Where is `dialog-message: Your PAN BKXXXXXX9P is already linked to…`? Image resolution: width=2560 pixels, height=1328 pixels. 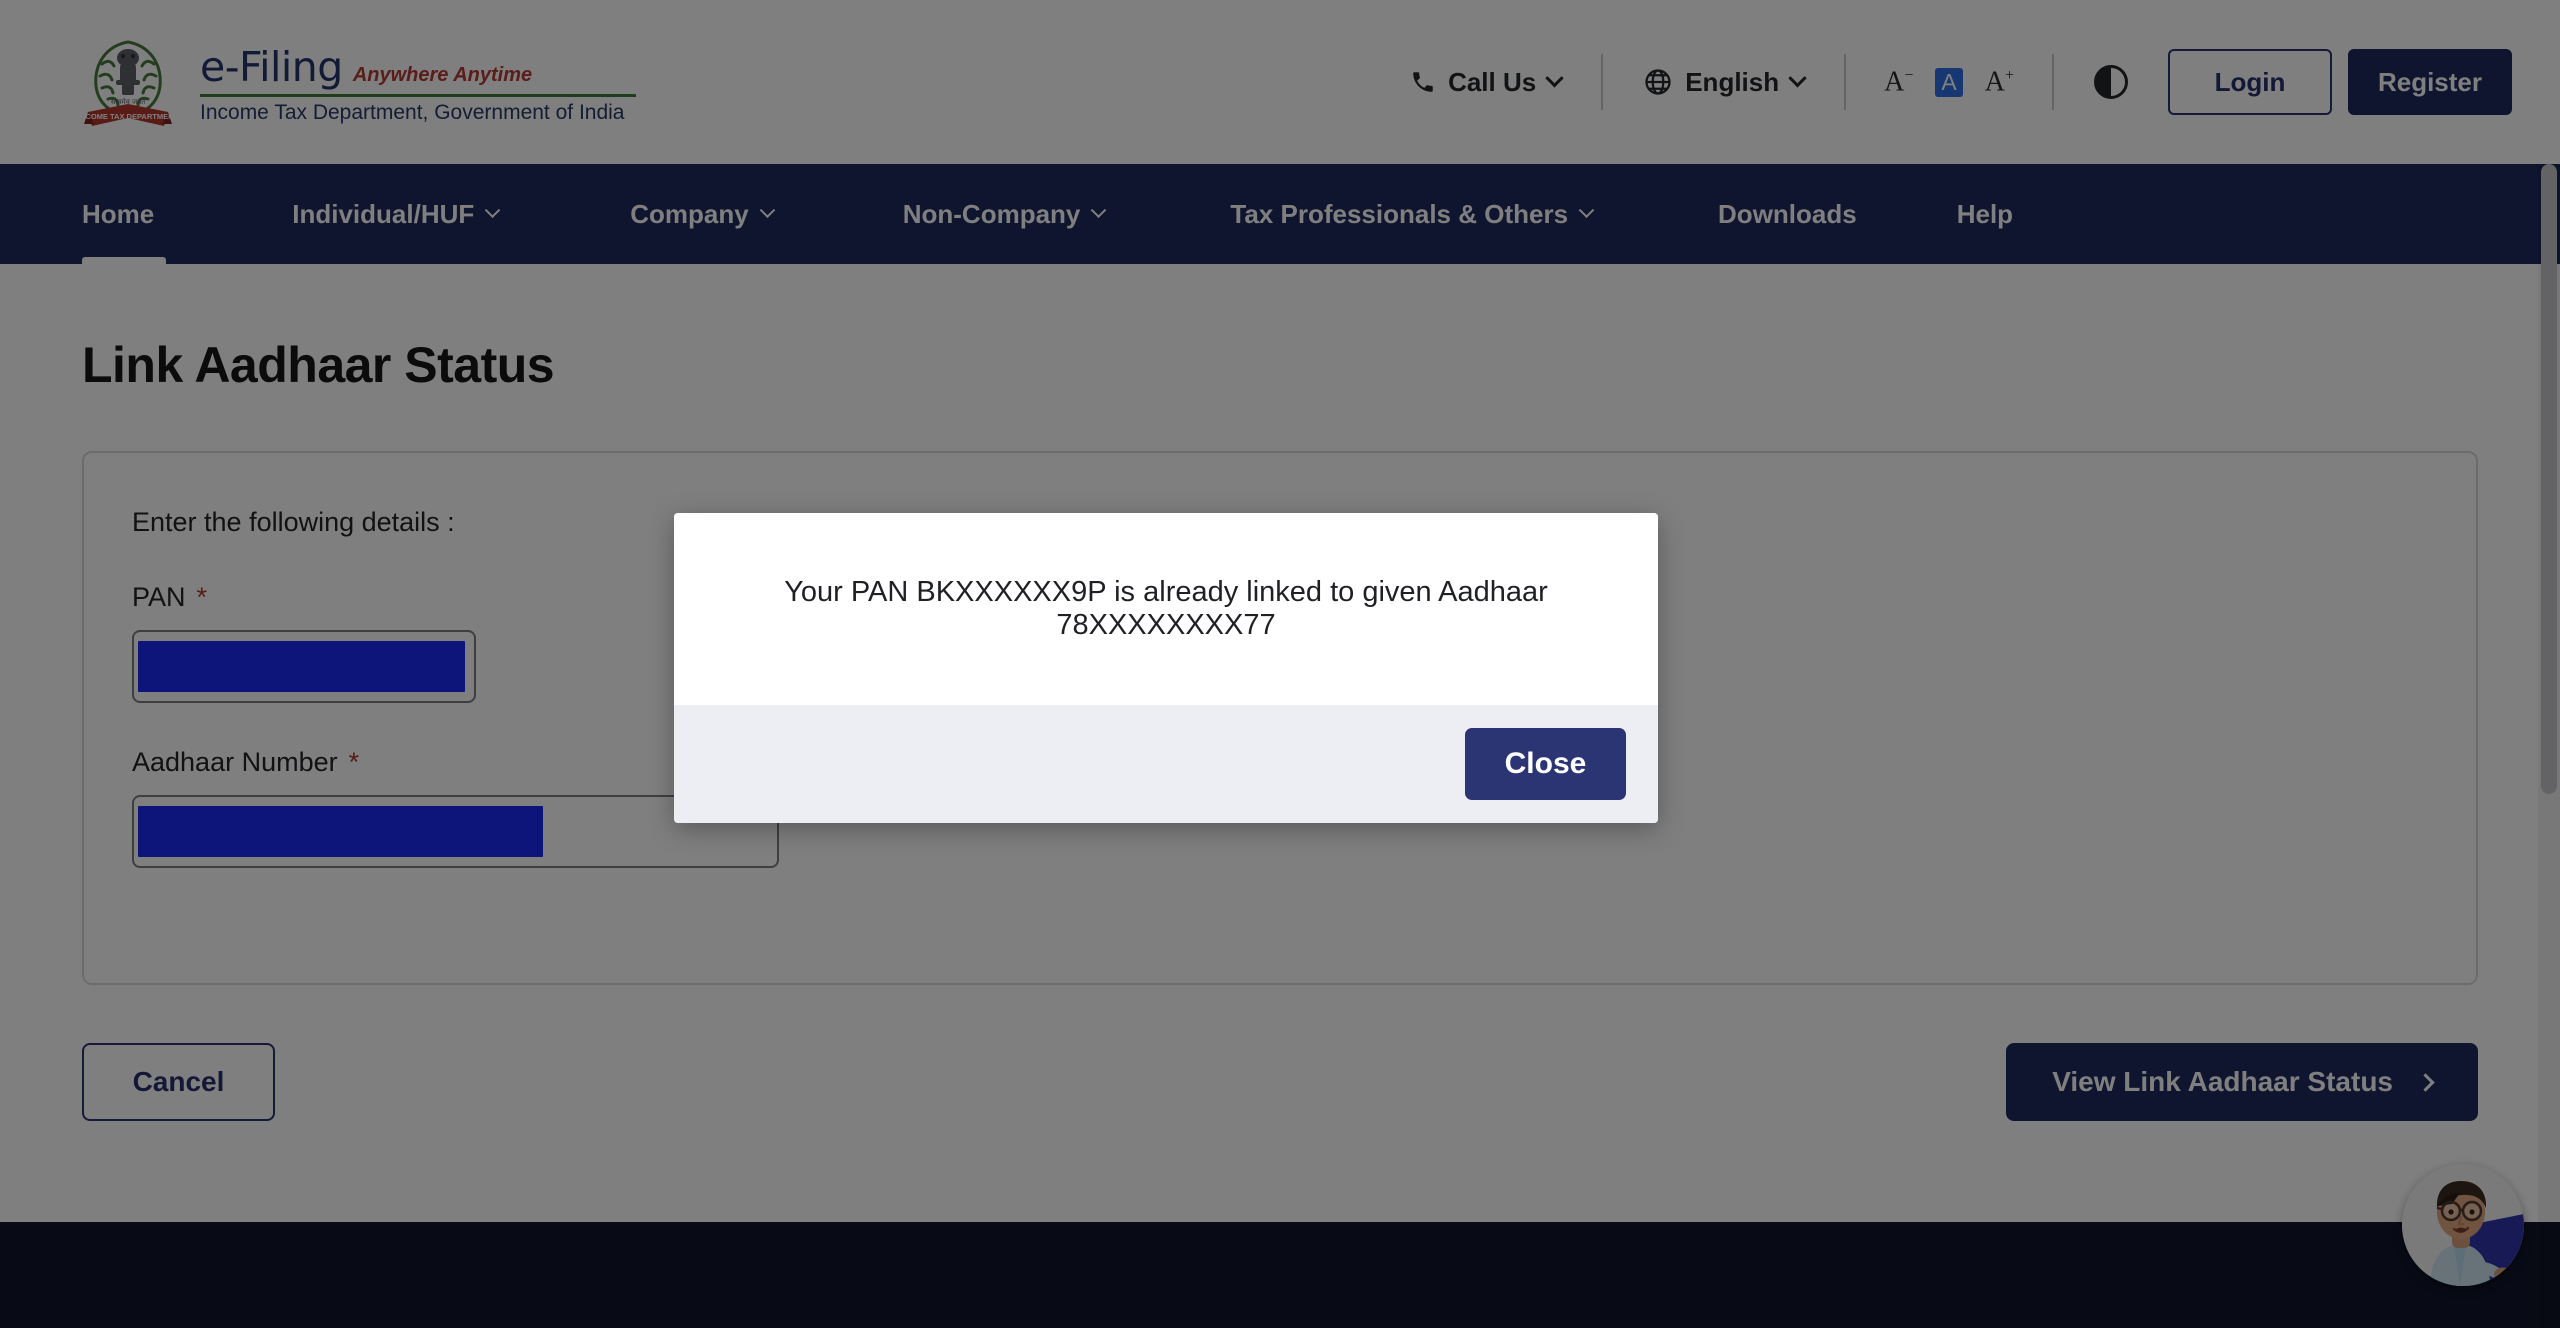 dialog-message: Your PAN BKXXXXXX9P is already linked to… is located at coordinates (1166, 608).